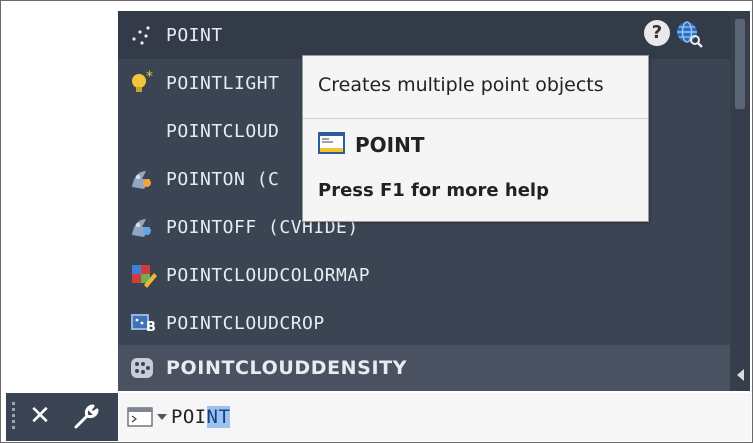 This screenshot has height=443, width=753. What do you see at coordinates (287, 368) in the screenshot?
I see `suggestion-label: POINTCLOUDDENSITY` at bounding box center [287, 368].